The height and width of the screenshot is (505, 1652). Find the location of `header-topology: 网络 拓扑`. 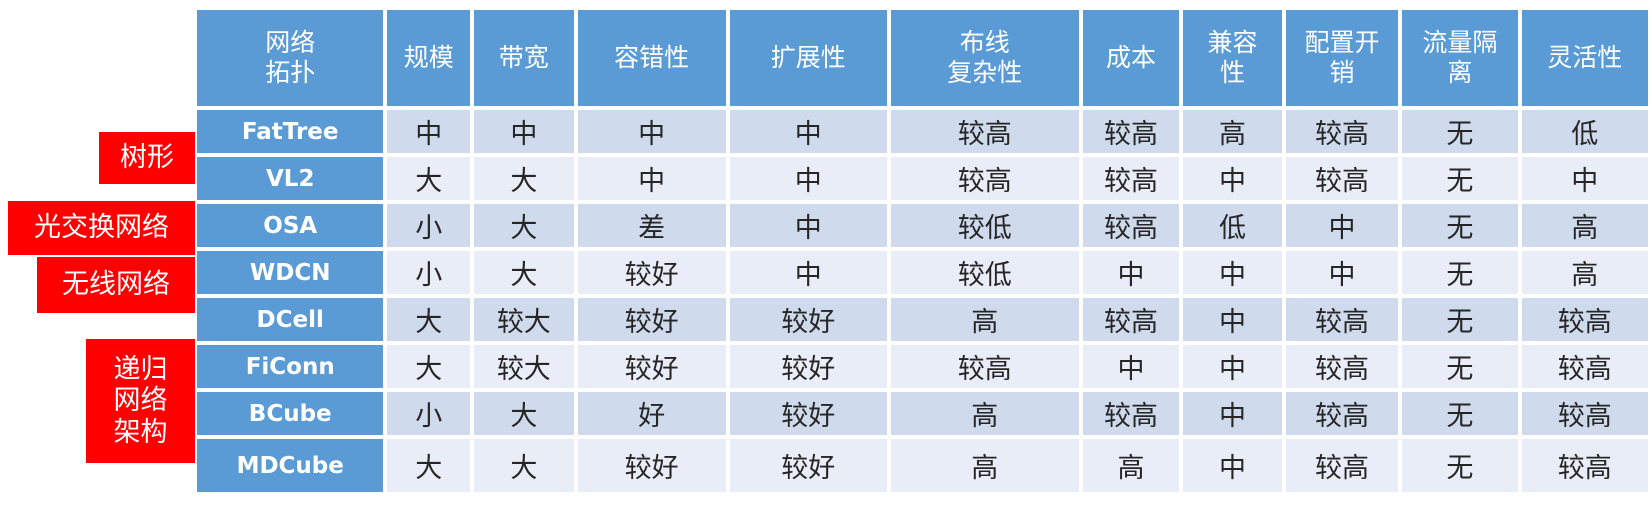

header-topology: 网络 拓扑 is located at coordinates (290, 58).